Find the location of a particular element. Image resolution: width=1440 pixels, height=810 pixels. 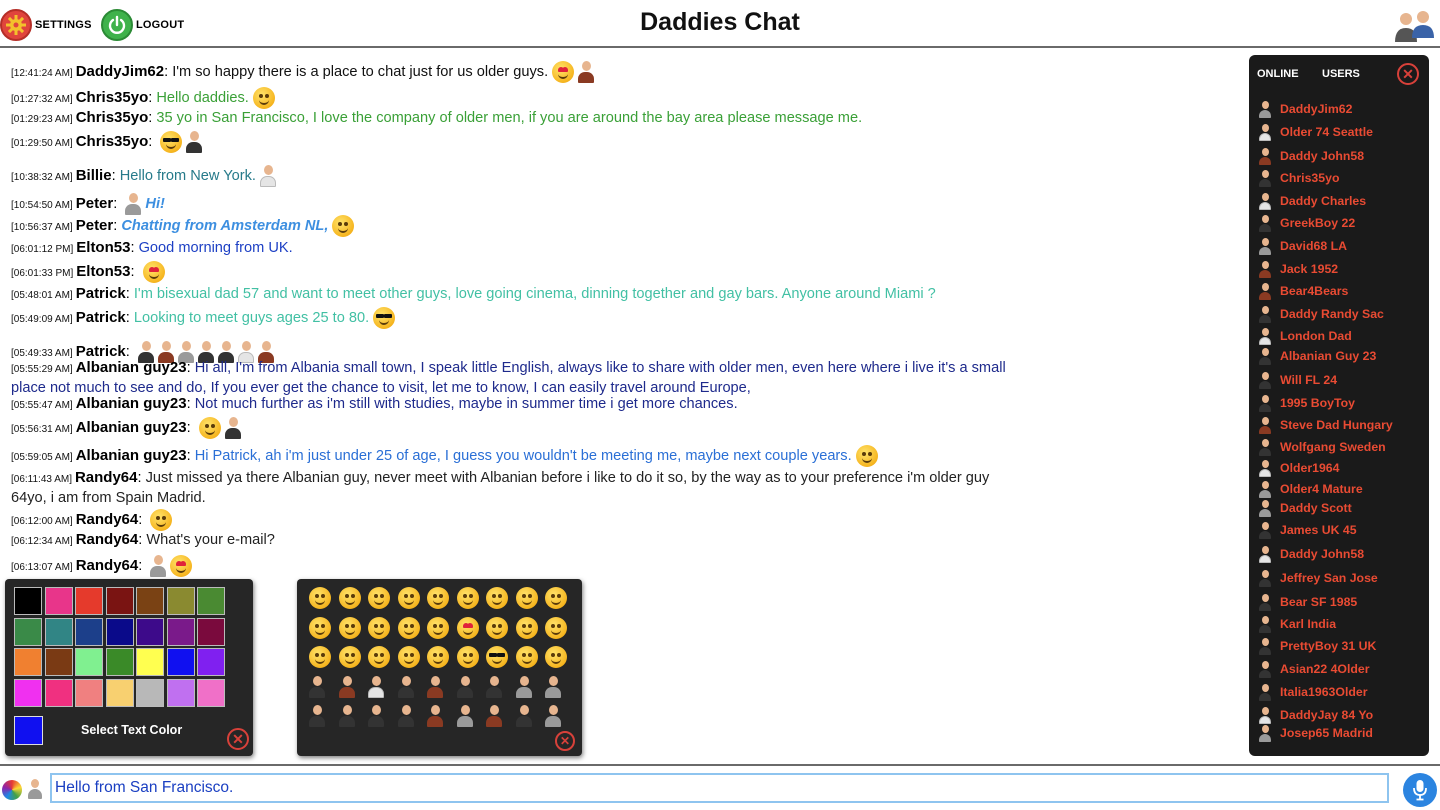

selected-color-swatch is located at coordinates (28, 730).